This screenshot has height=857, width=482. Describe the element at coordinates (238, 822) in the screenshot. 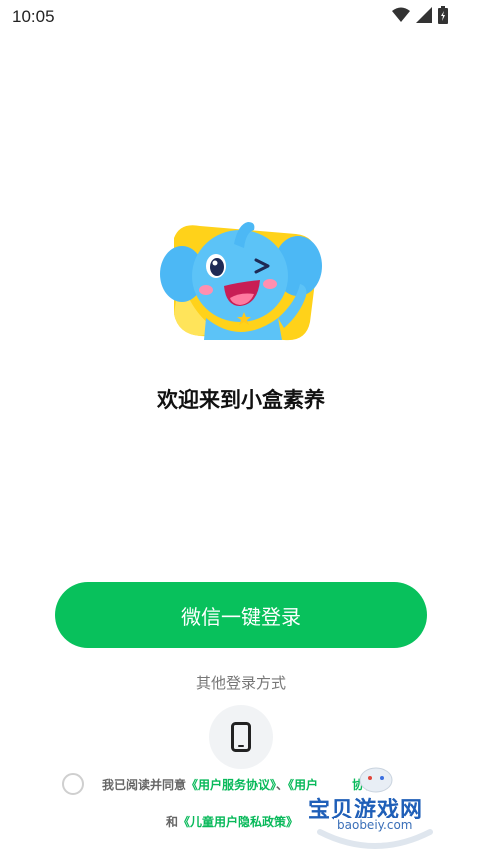

I see `privacy-policy-link: 《儿童用户隐私政策》` at that location.